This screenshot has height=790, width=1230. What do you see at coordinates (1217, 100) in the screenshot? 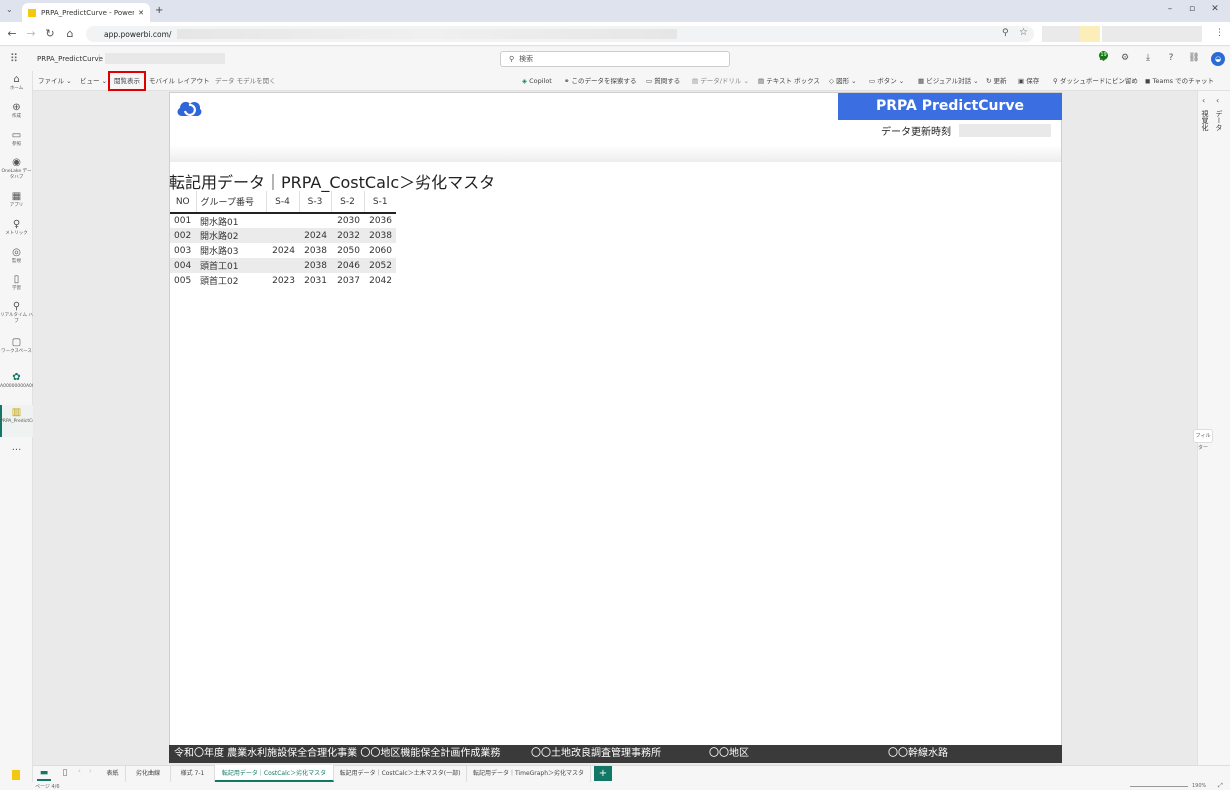
I see `expand-data-pane-icon: ‹` at bounding box center [1217, 100].